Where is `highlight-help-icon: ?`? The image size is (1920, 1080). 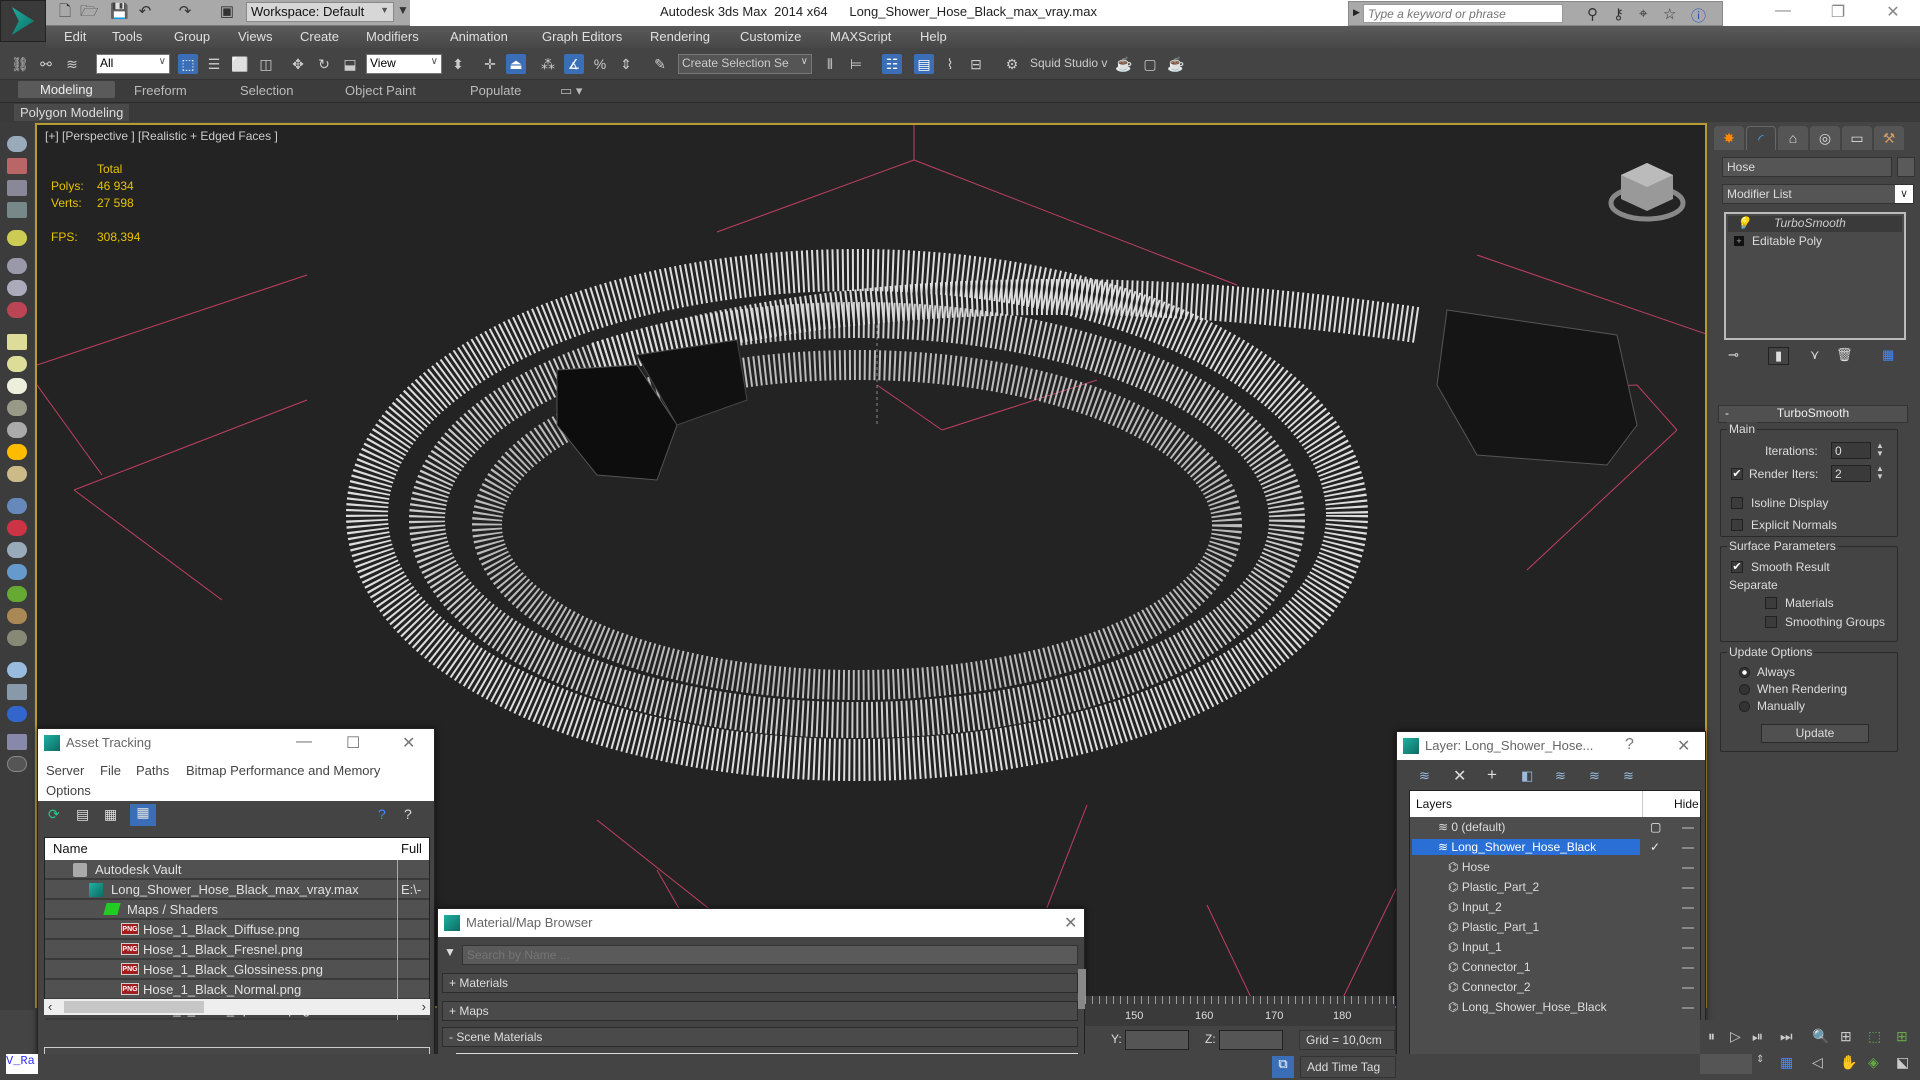 highlight-help-icon: ? is located at coordinates (408, 814).